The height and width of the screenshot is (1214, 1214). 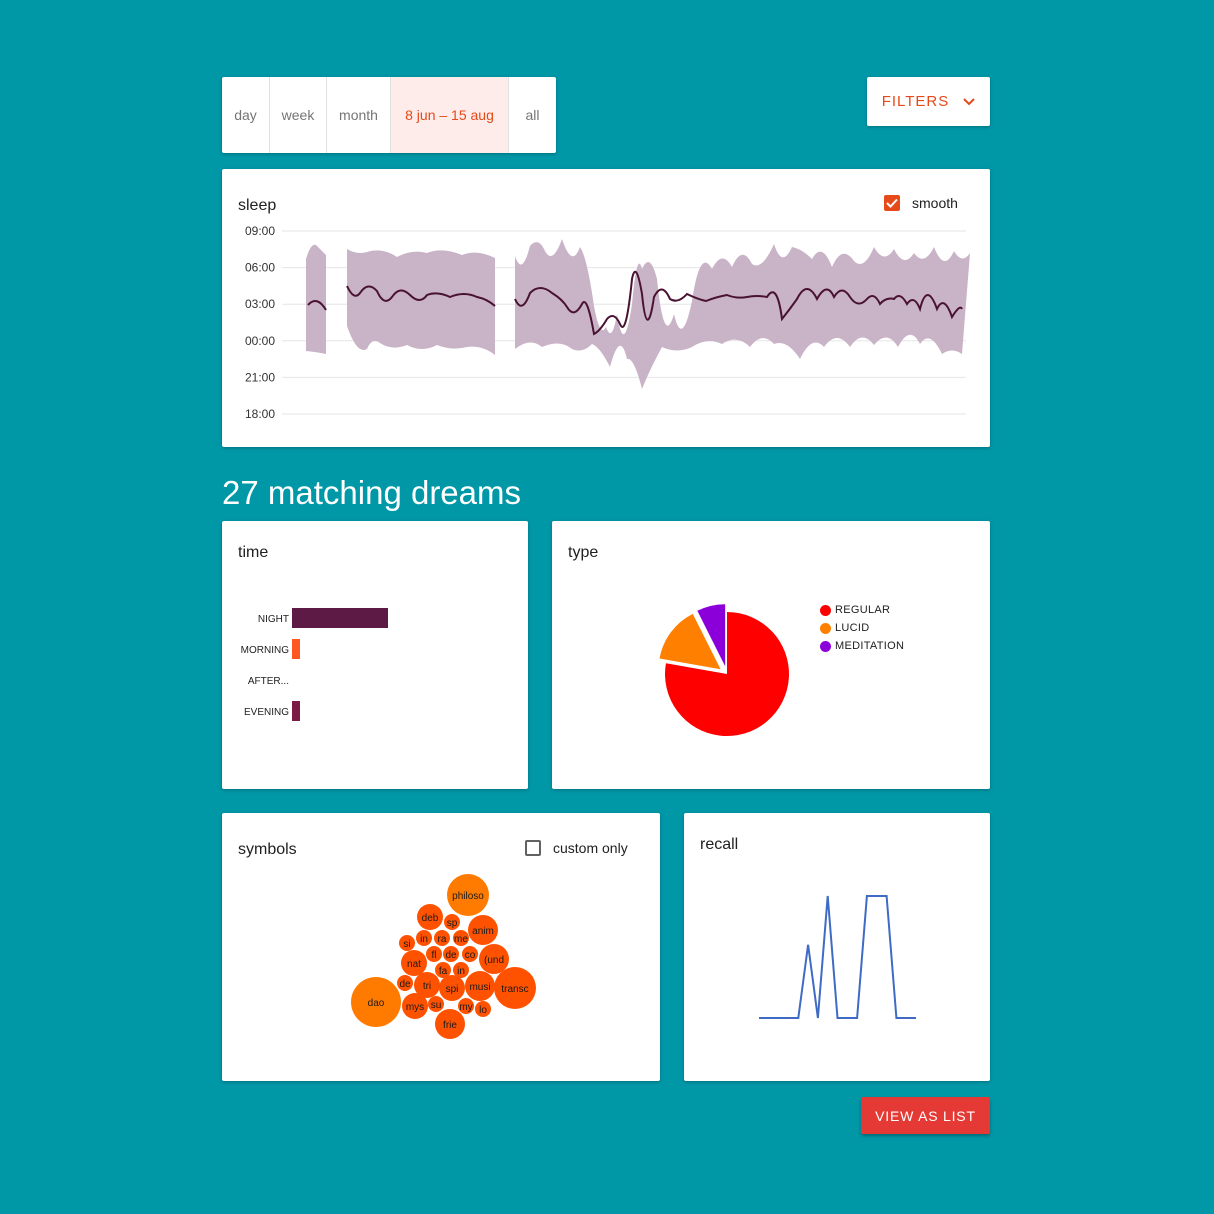 I want to click on symbol-bubble-label: ra, so click(x=442, y=939).